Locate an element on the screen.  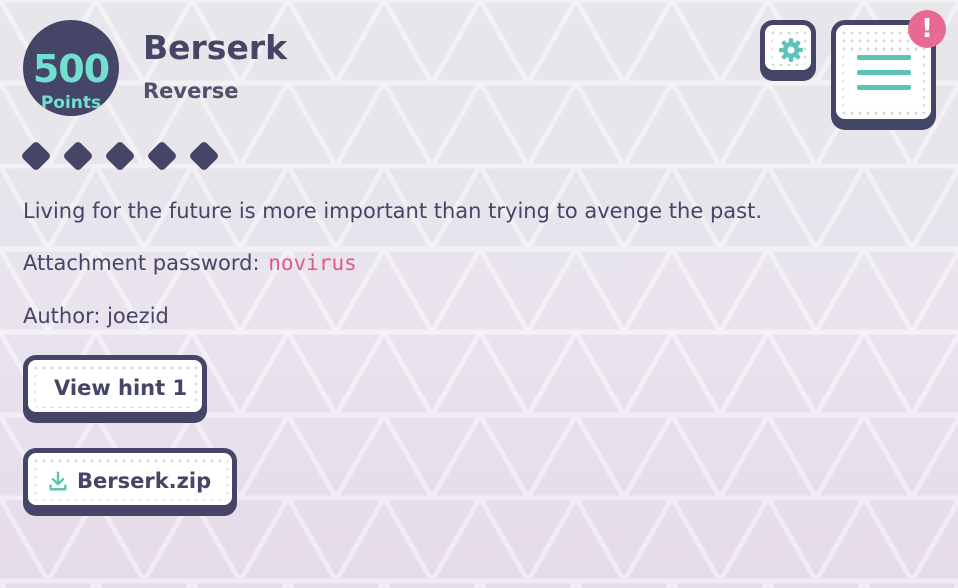
challenge-title: Berserk is located at coordinates (215, 47).